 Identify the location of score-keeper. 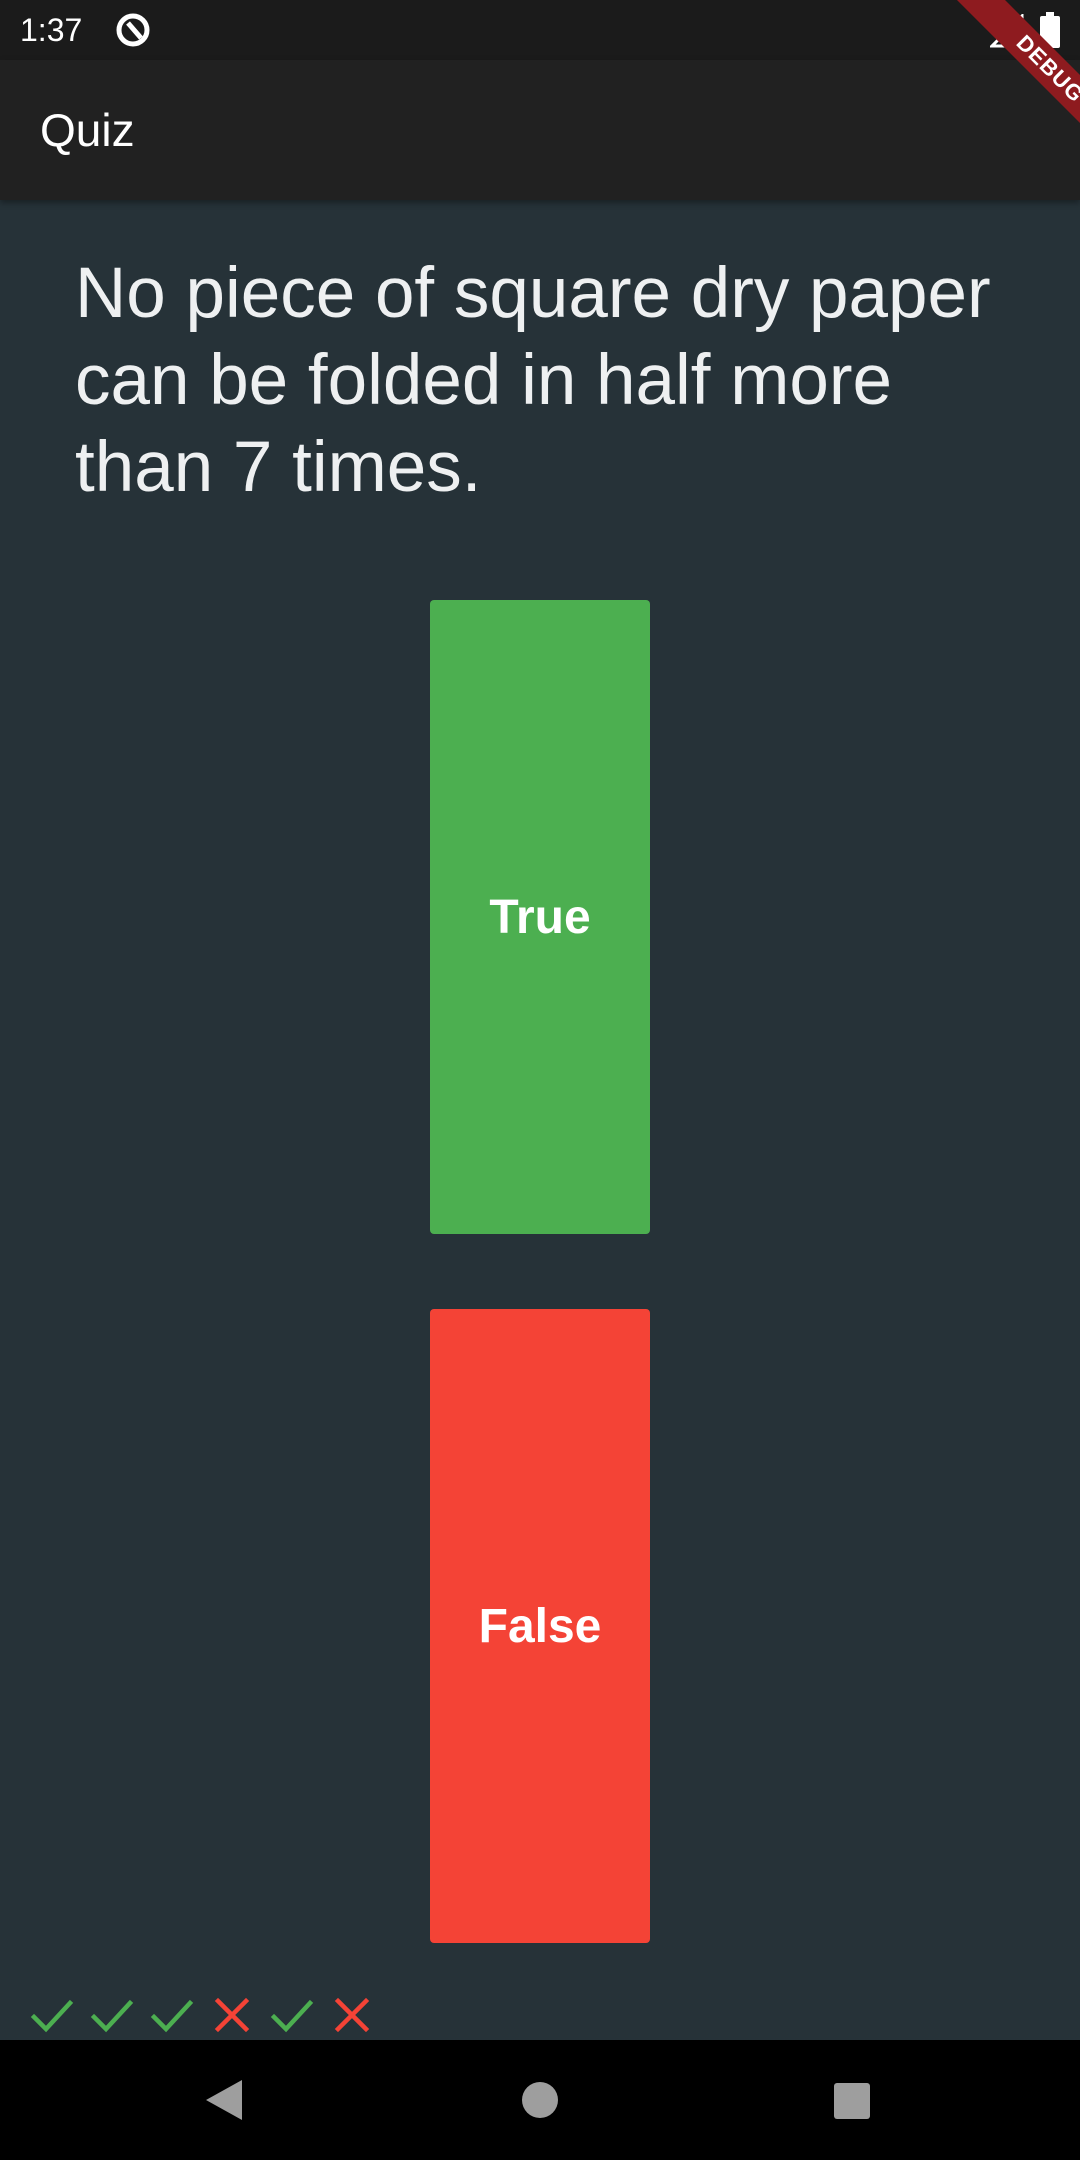
(202, 2015).